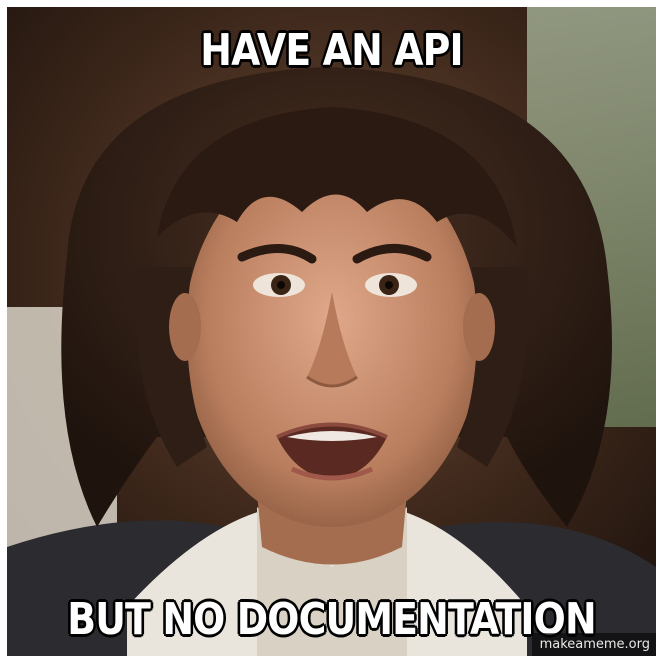 The height and width of the screenshot is (663, 663). I want to click on watermark: makeameme.org, so click(593, 644).